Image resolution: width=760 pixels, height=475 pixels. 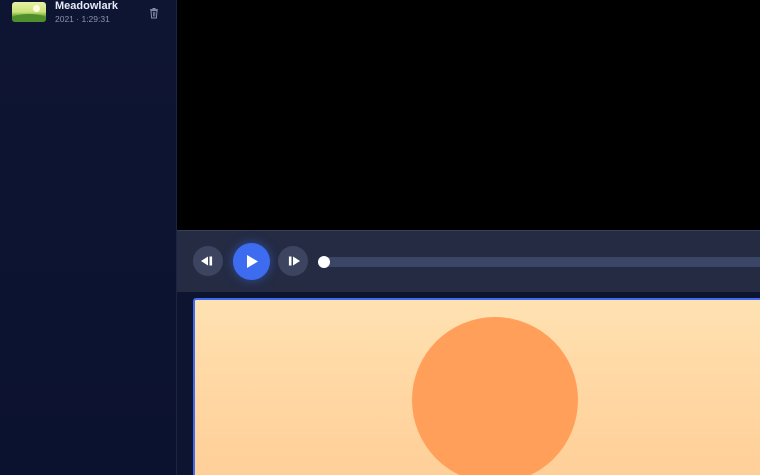 I want to click on library-item: Meadowlark 2021 · 1:29:31, so click(x=88, y=15).